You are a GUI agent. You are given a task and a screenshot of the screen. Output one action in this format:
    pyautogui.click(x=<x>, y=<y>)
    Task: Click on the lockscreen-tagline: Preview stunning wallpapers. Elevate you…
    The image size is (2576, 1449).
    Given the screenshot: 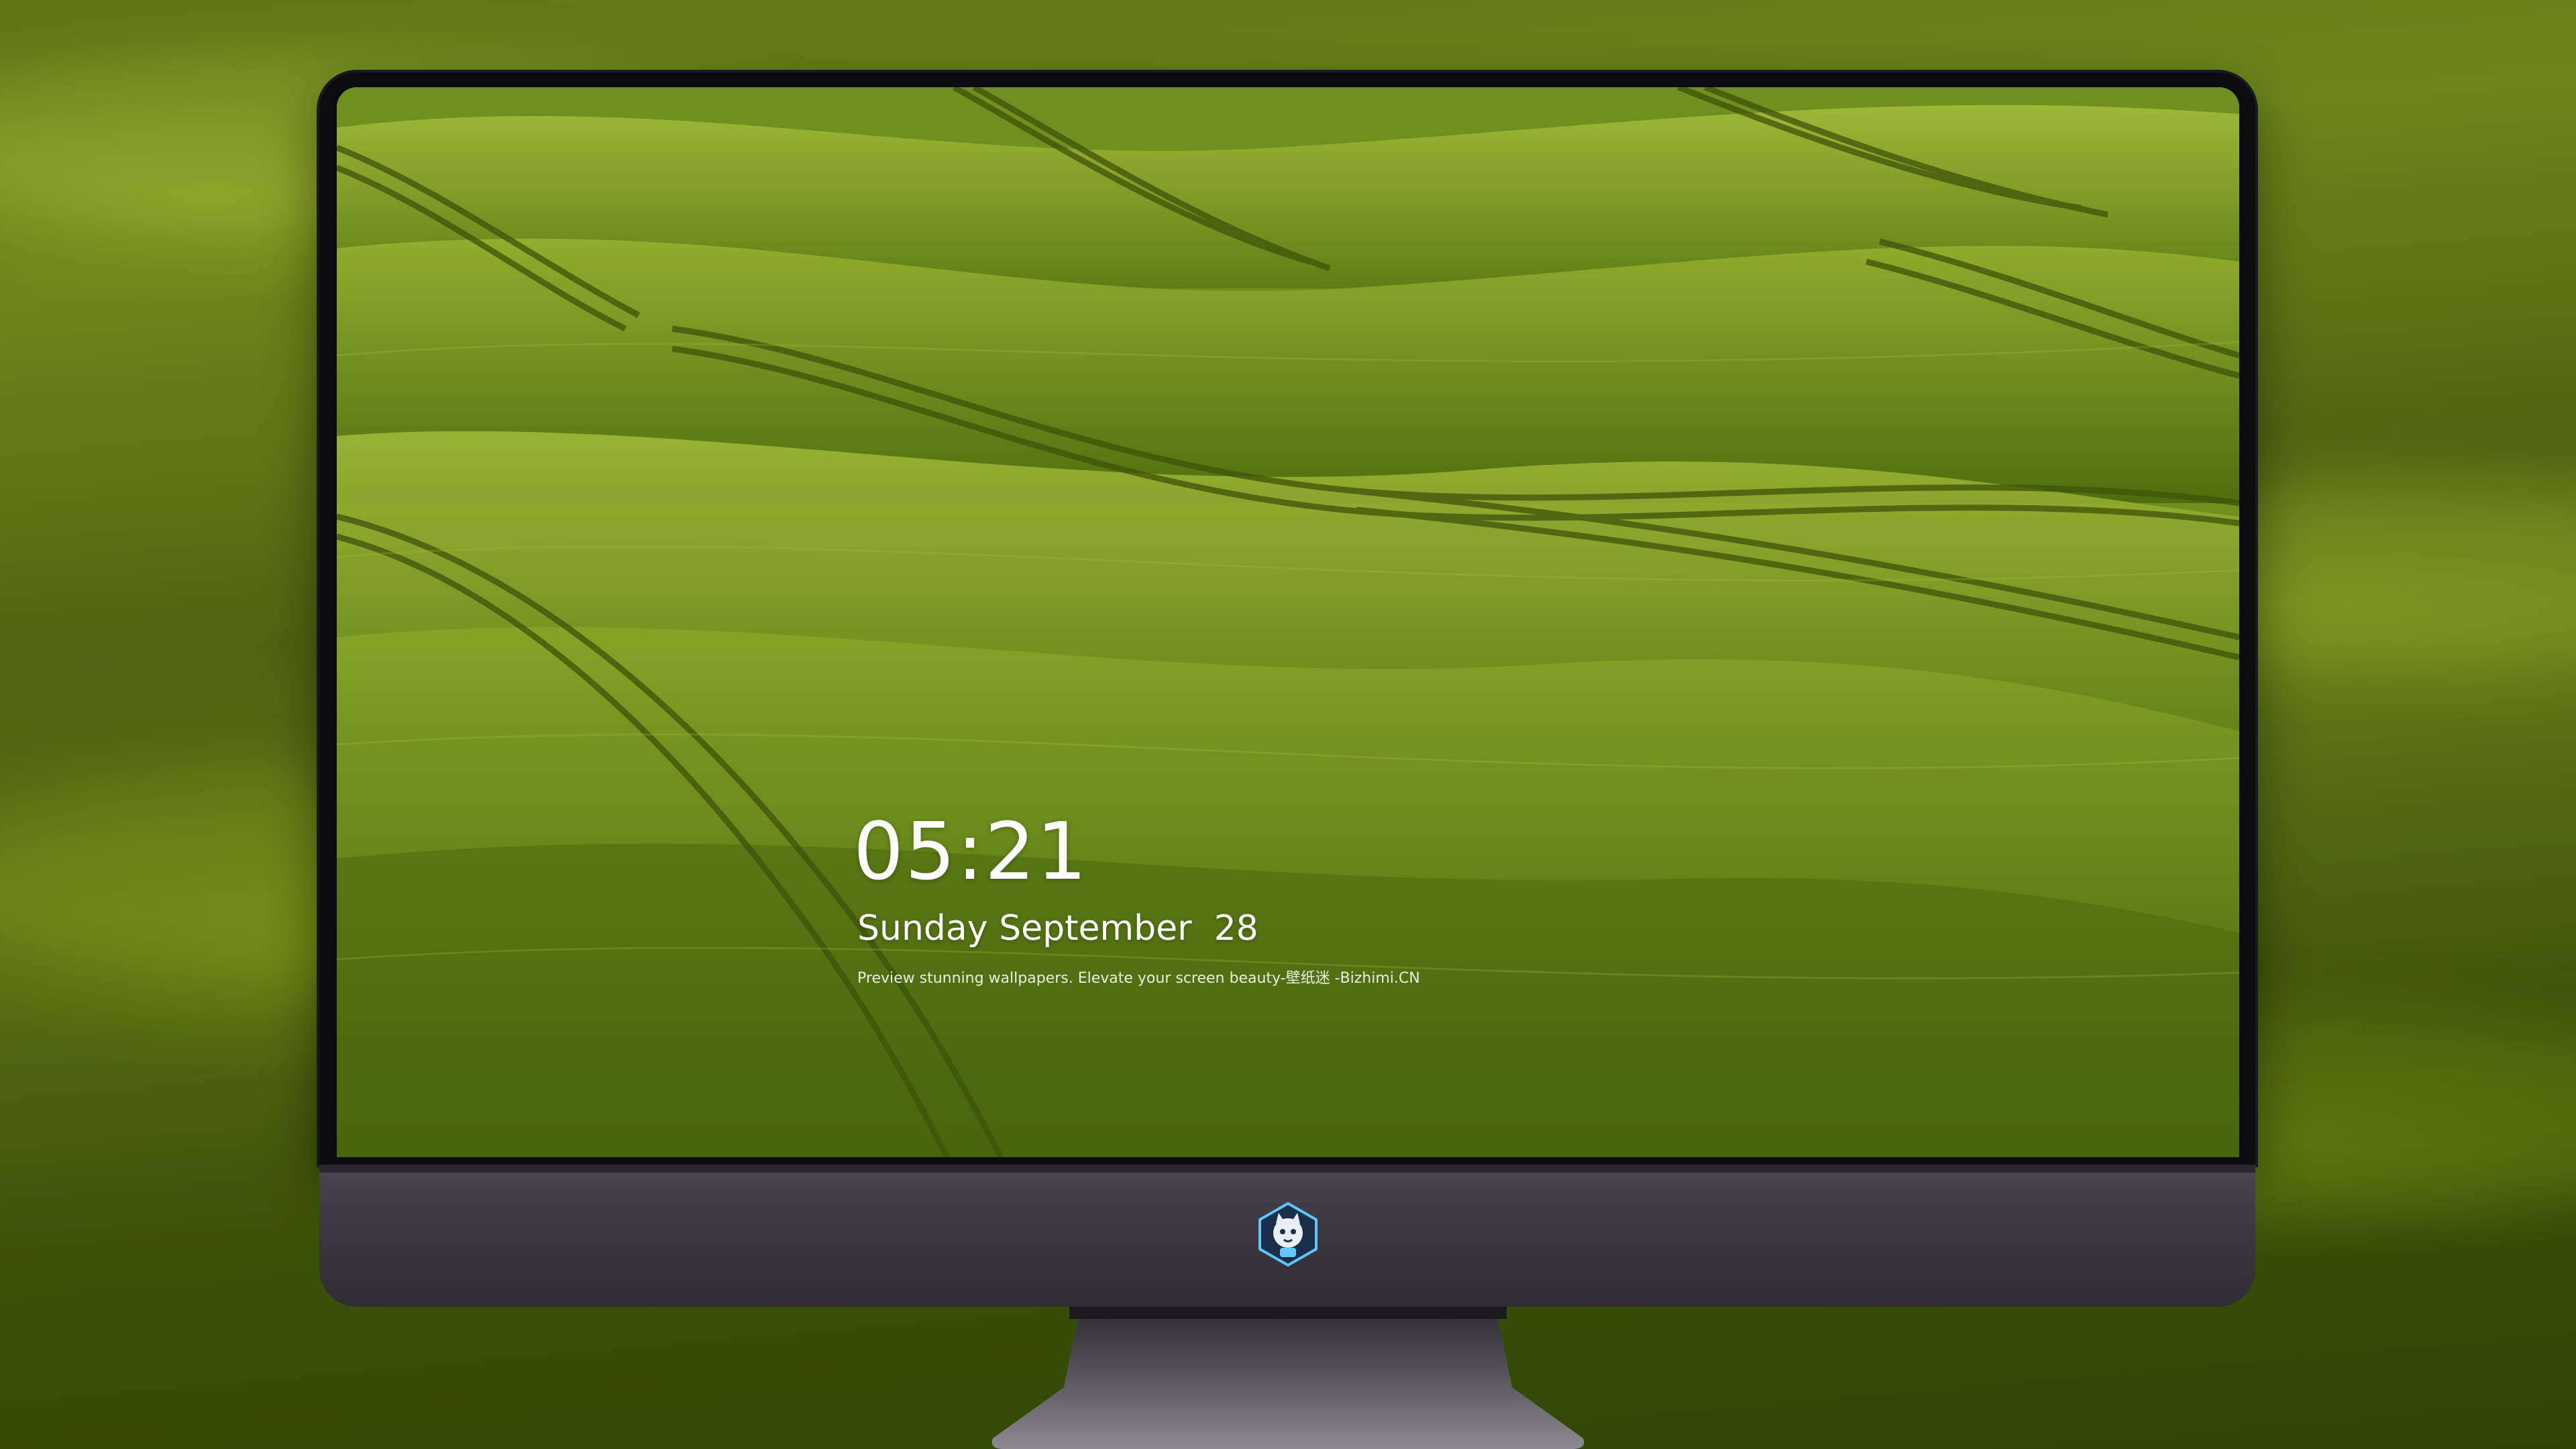 What is the action you would take?
    pyautogui.click(x=1138, y=978)
    